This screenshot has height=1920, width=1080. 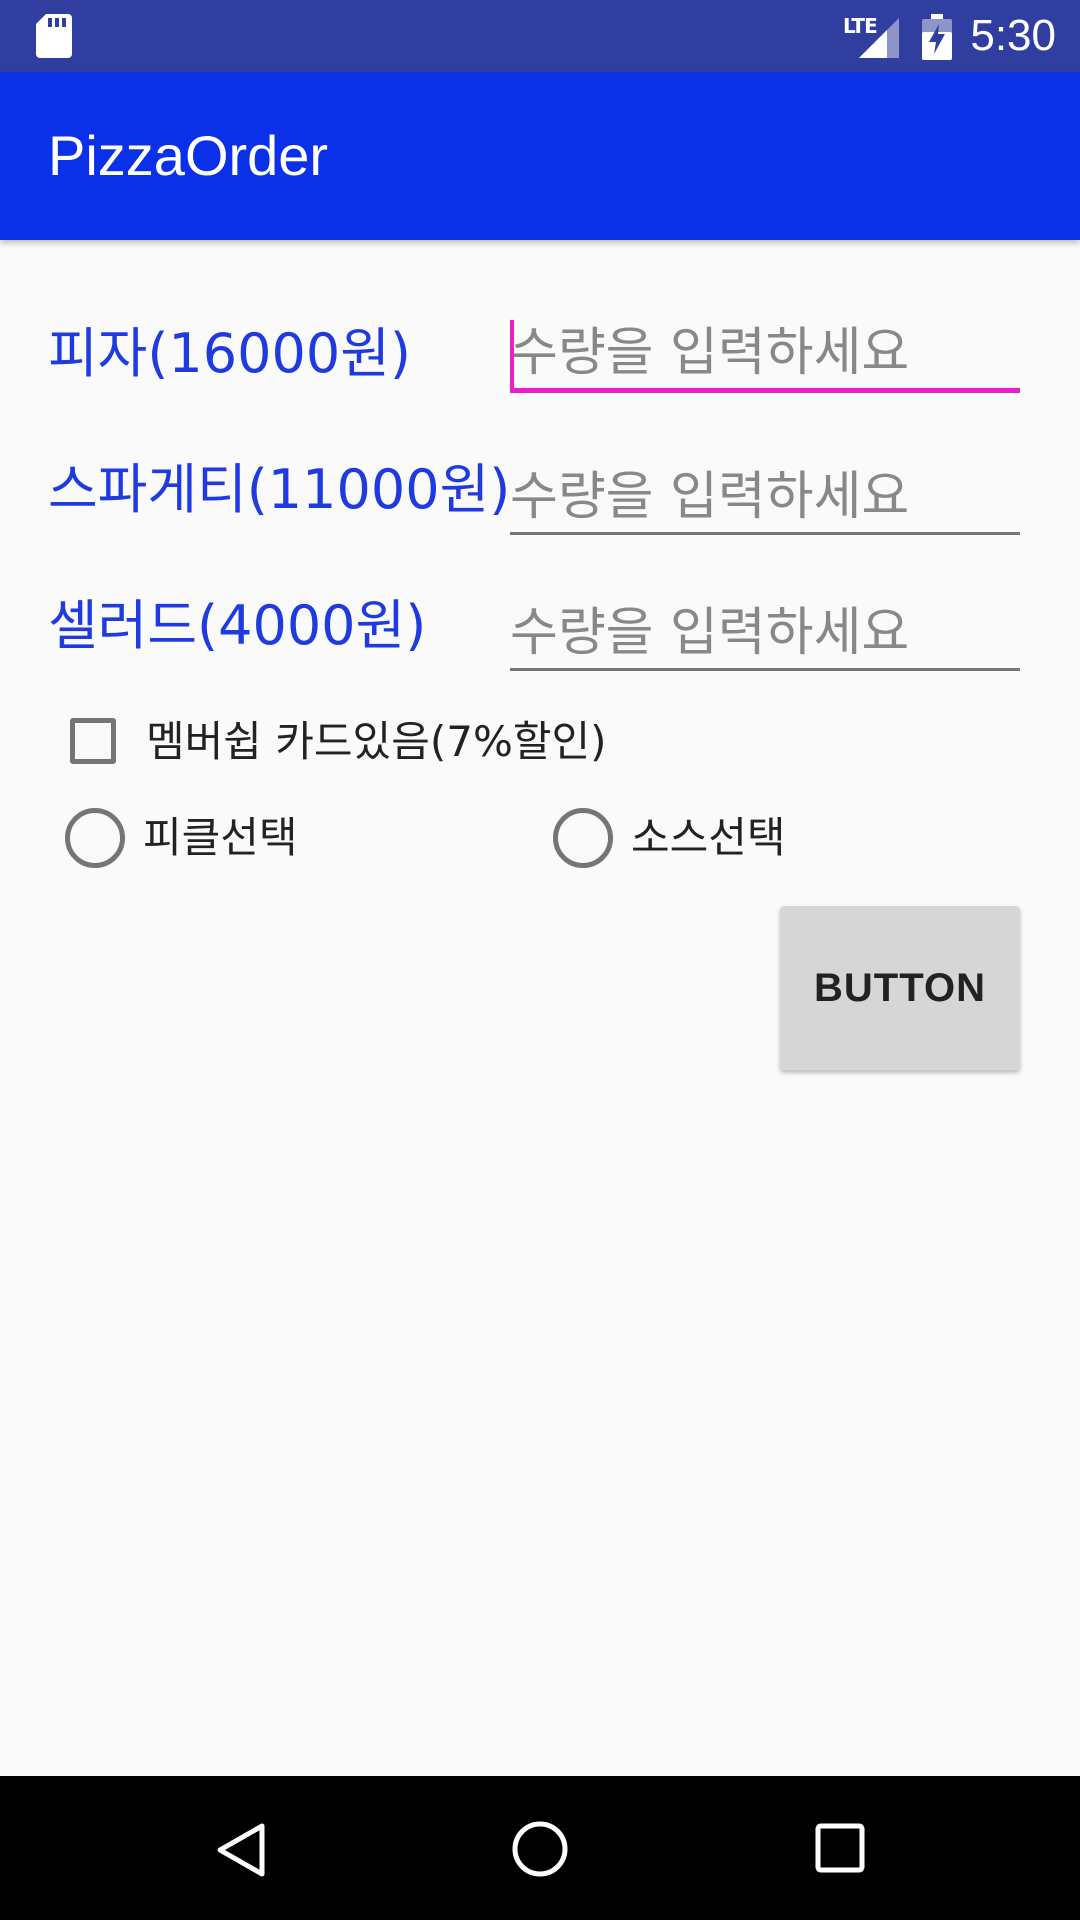 What do you see at coordinates (840, 1848) in the screenshot?
I see `recents-icon` at bounding box center [840, 1848].